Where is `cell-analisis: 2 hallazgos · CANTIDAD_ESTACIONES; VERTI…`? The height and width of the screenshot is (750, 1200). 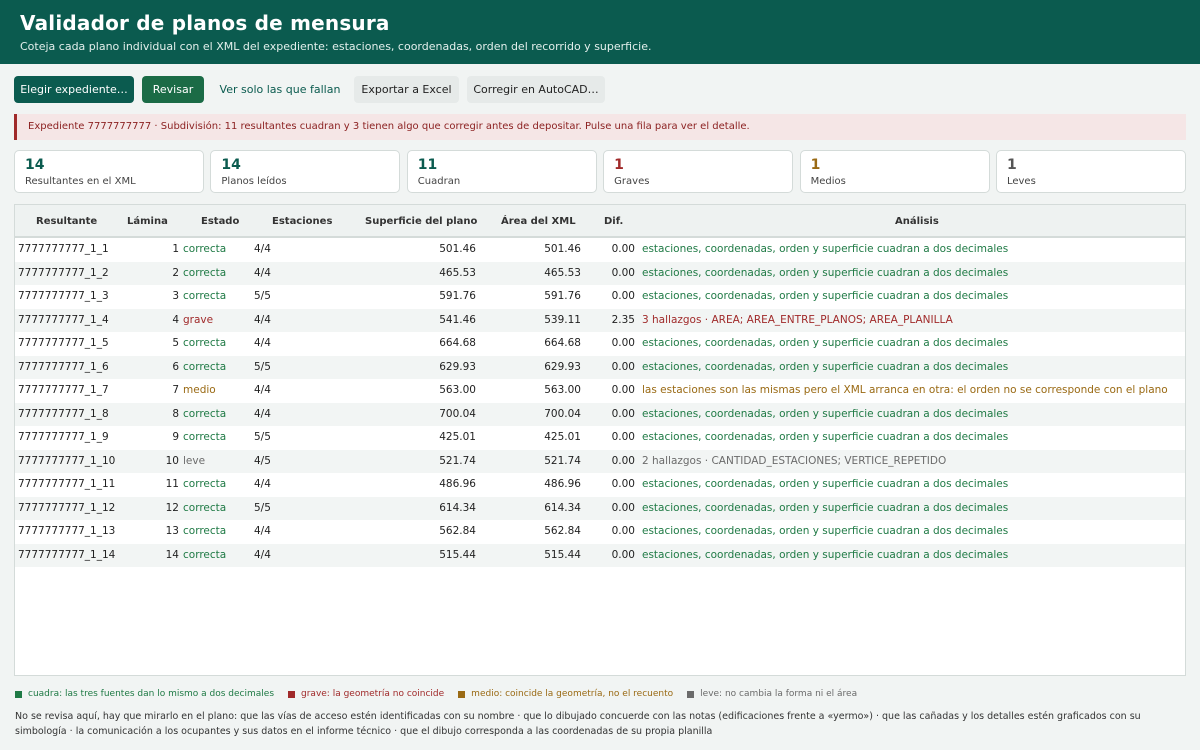 cell-analisis: 2 hallazgos · CANTIDAD_ESTACIONES; VERTI… is located at coordinates (794, 460).